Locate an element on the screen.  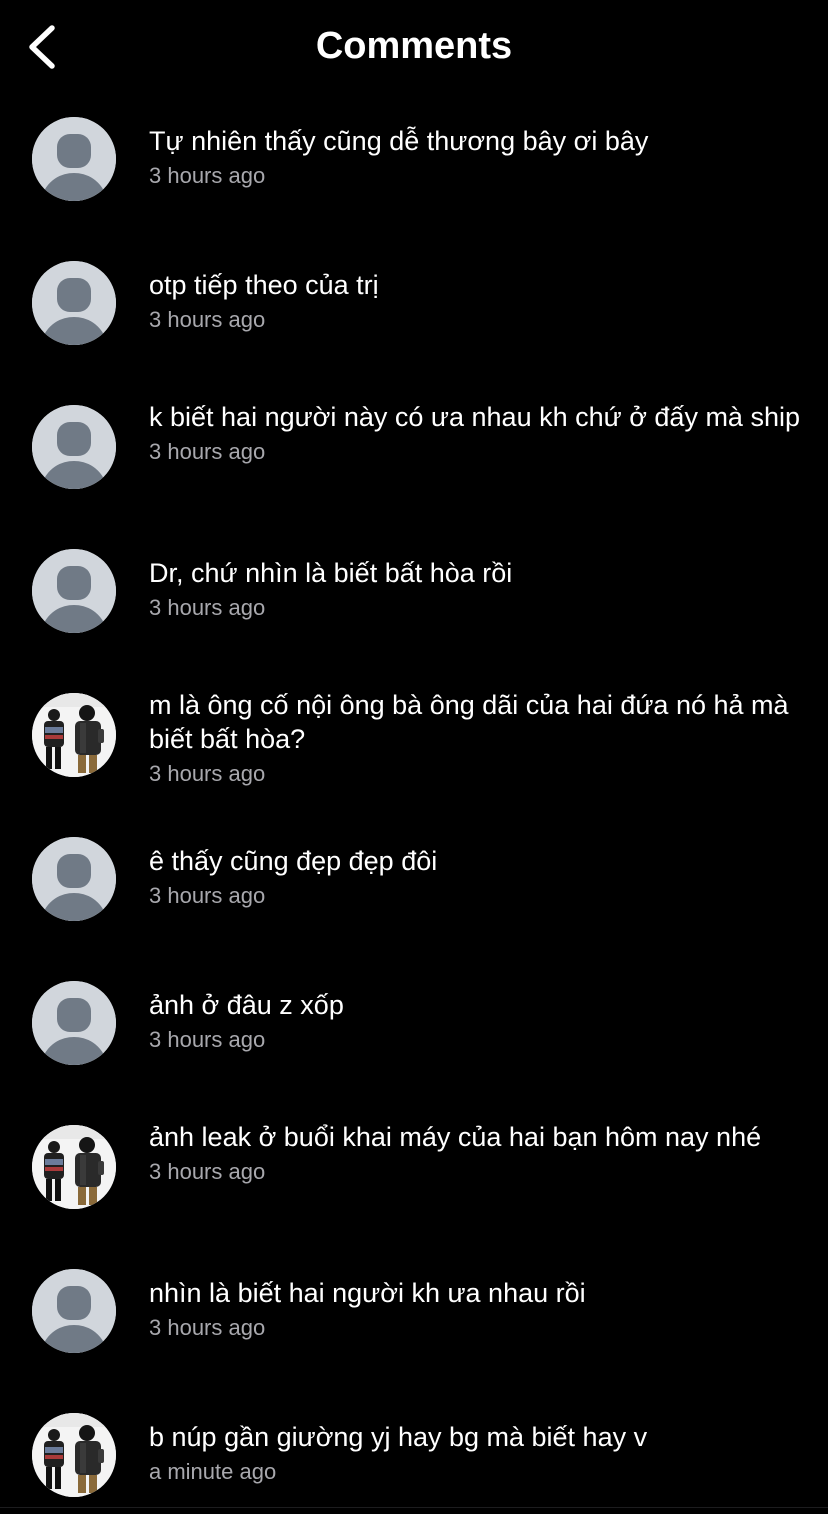
divider is located at coordinates (414, 1507).